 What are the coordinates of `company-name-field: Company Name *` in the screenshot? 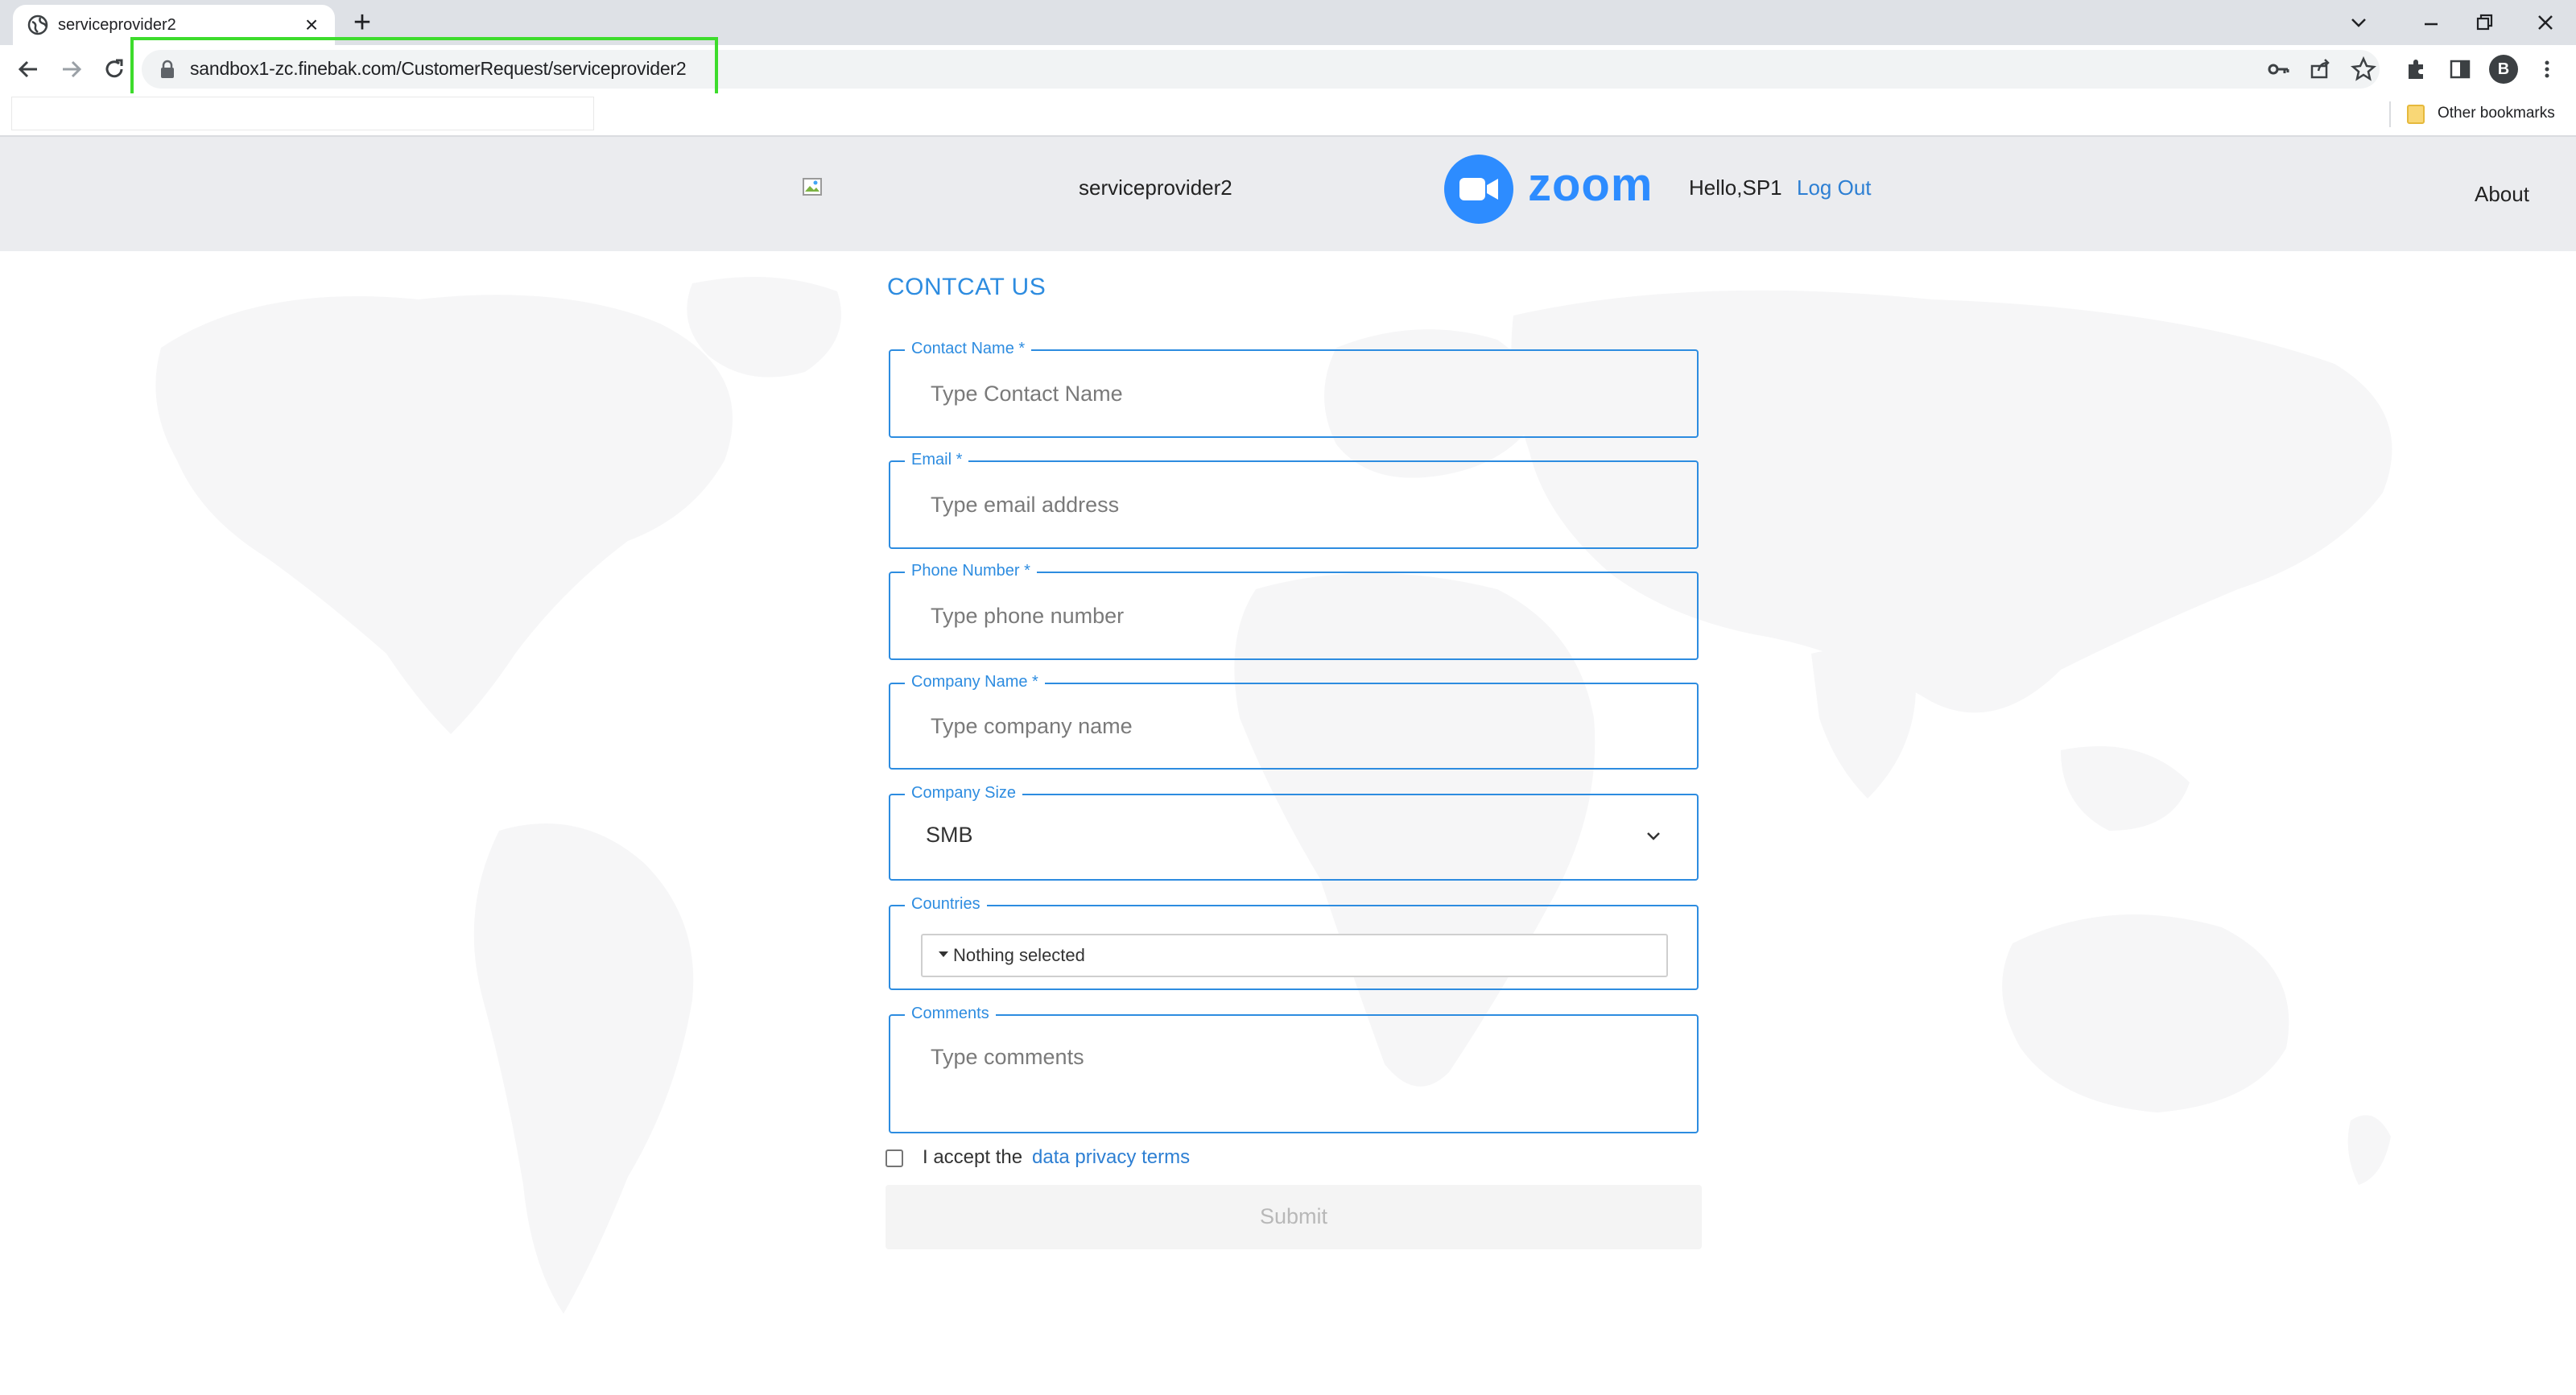 It's located at (1294, 721).